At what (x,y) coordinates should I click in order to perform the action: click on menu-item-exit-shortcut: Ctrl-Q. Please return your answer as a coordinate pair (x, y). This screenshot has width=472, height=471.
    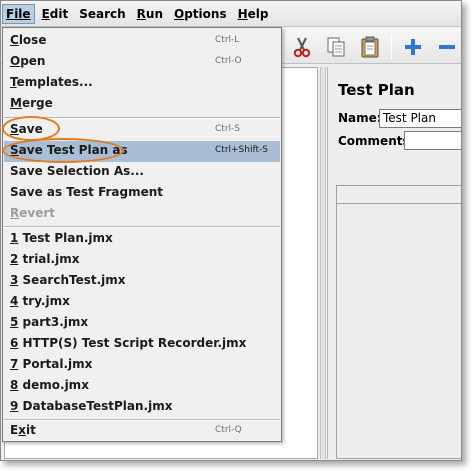
    Looking at the image, I should click on (228, 430).